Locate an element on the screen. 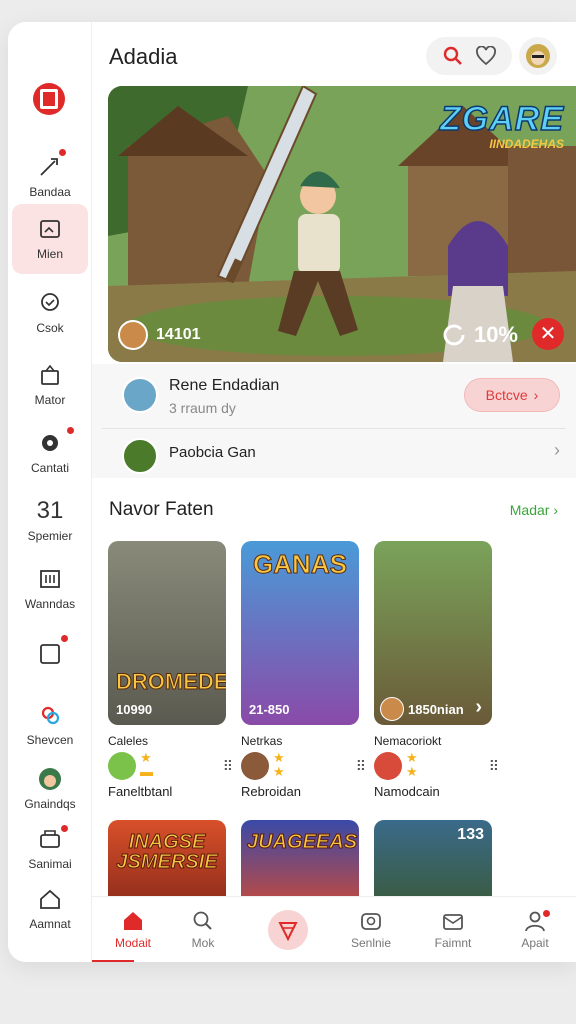 The image size is (576, 1024). tab-center is located at coordinates (288, 929).